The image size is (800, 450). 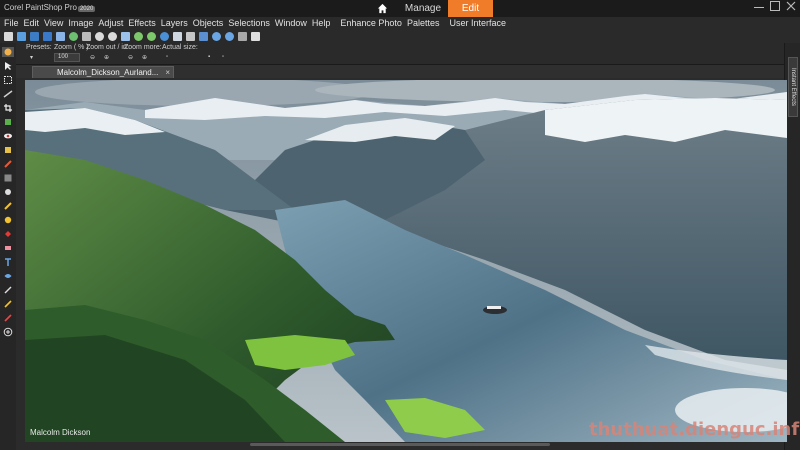 I want to click on menu-layers: Layers, so click(x=174, y=23).